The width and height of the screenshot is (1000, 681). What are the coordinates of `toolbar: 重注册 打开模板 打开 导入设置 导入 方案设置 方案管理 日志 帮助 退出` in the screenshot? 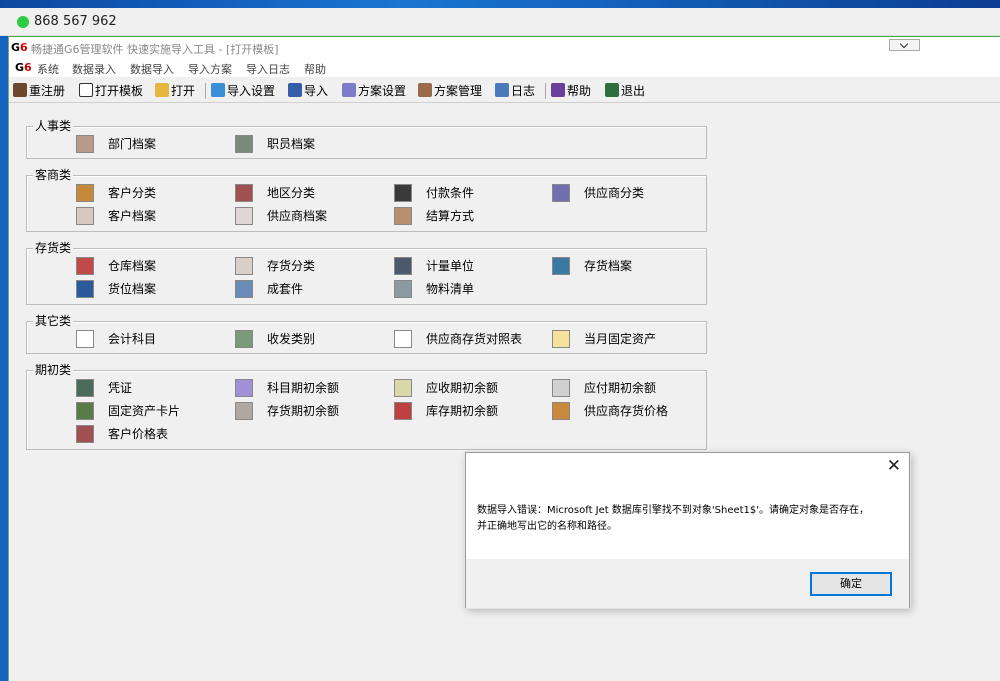 It's located at (504, 91).